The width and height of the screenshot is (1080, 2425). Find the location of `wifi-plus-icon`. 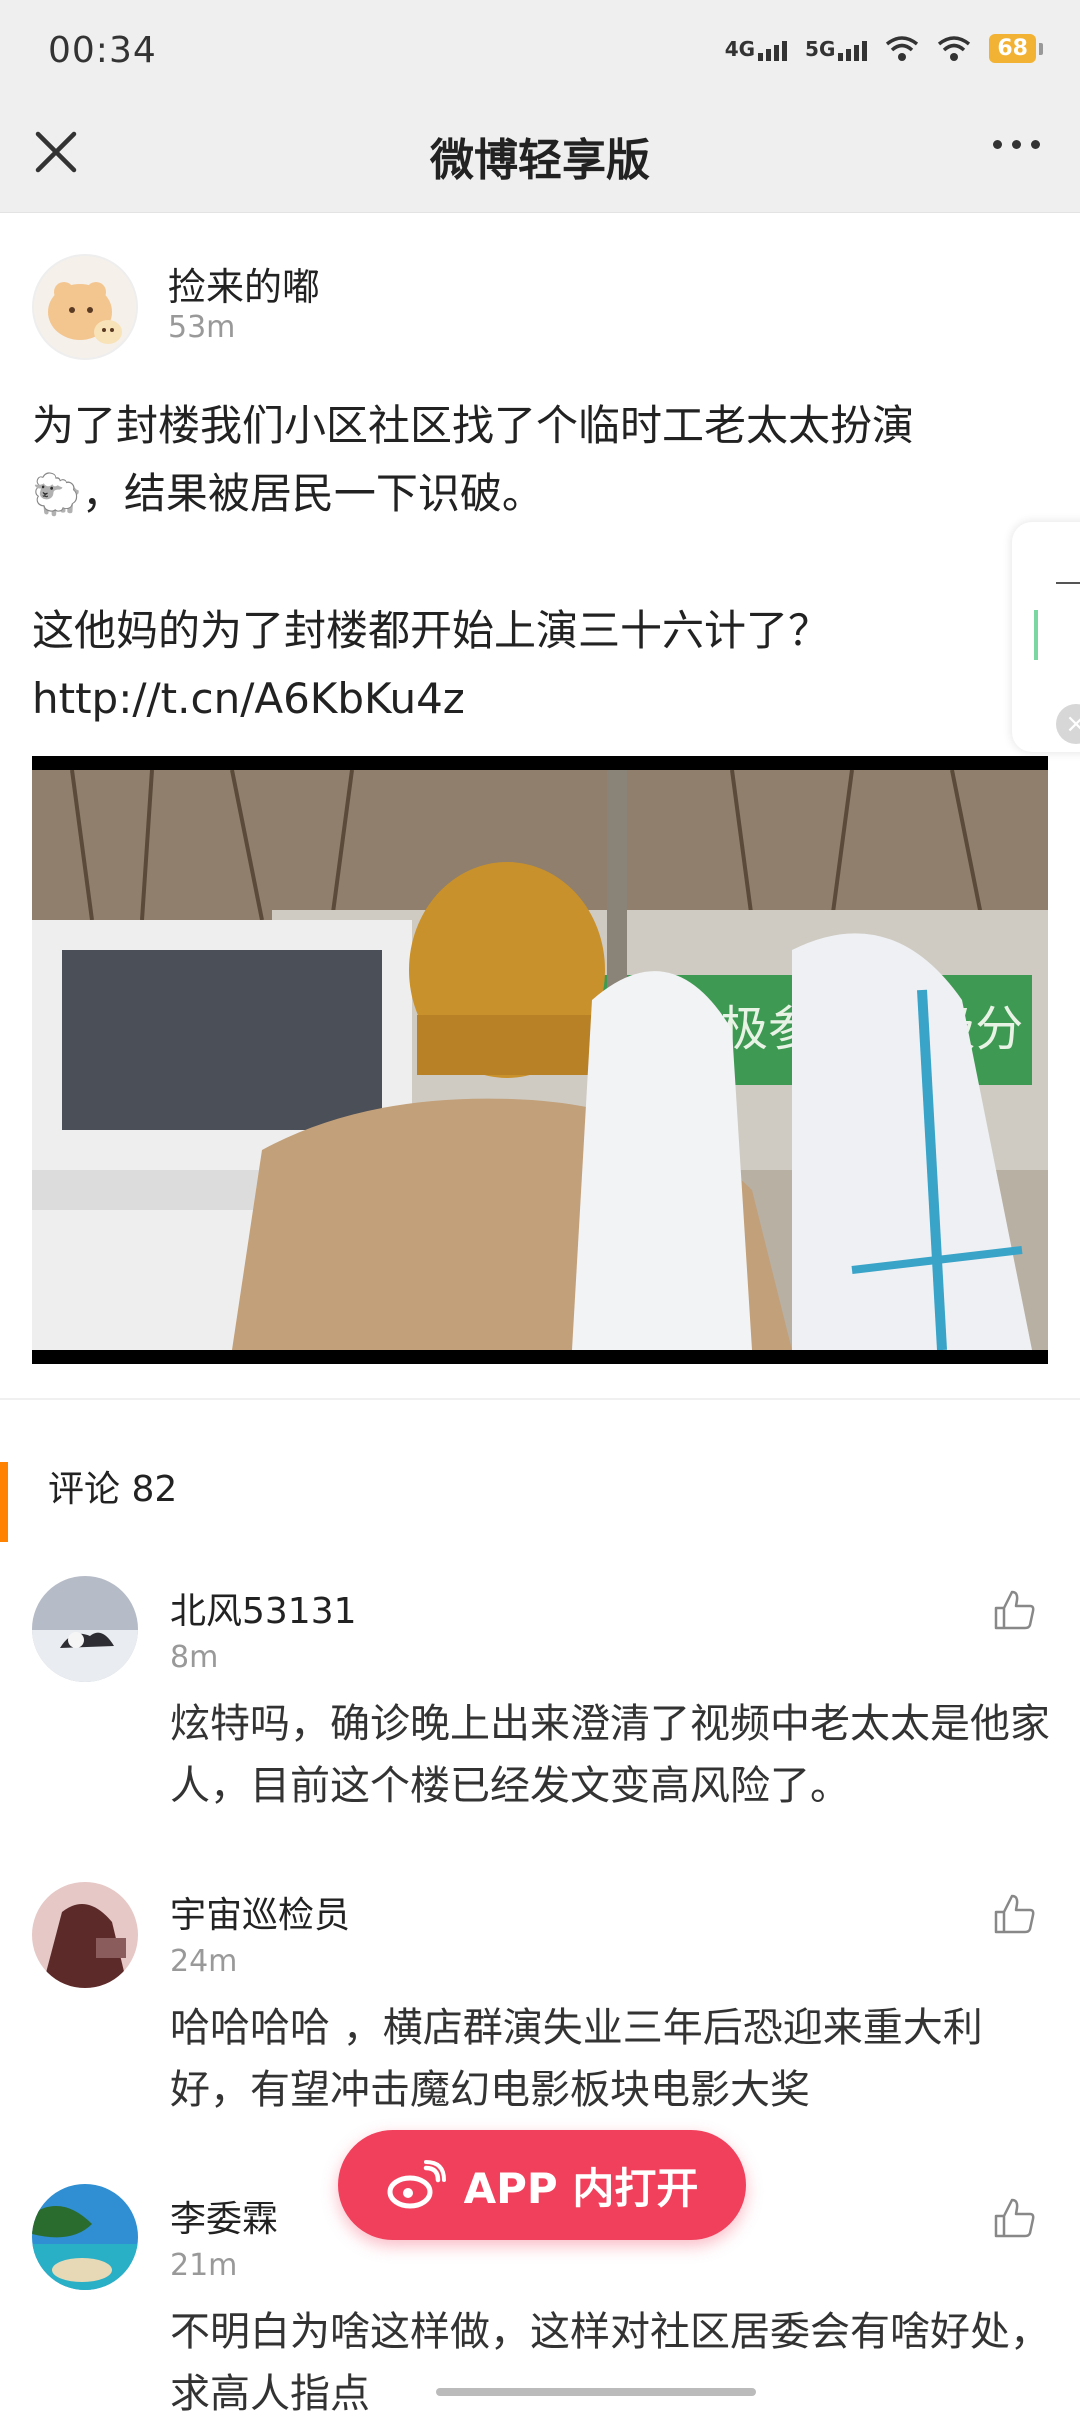

wifi-plus-icon is located at coordinates (902, 48).